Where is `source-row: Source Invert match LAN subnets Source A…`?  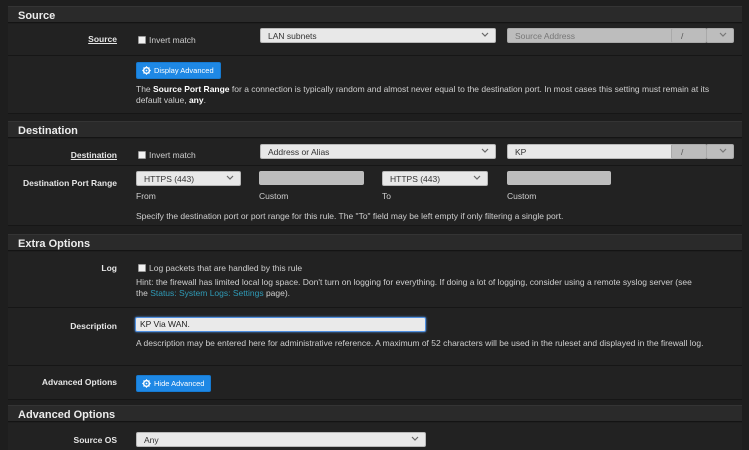
source-row: Source Invert match LAN subnets Source A… is located at coordinates (375, 40).